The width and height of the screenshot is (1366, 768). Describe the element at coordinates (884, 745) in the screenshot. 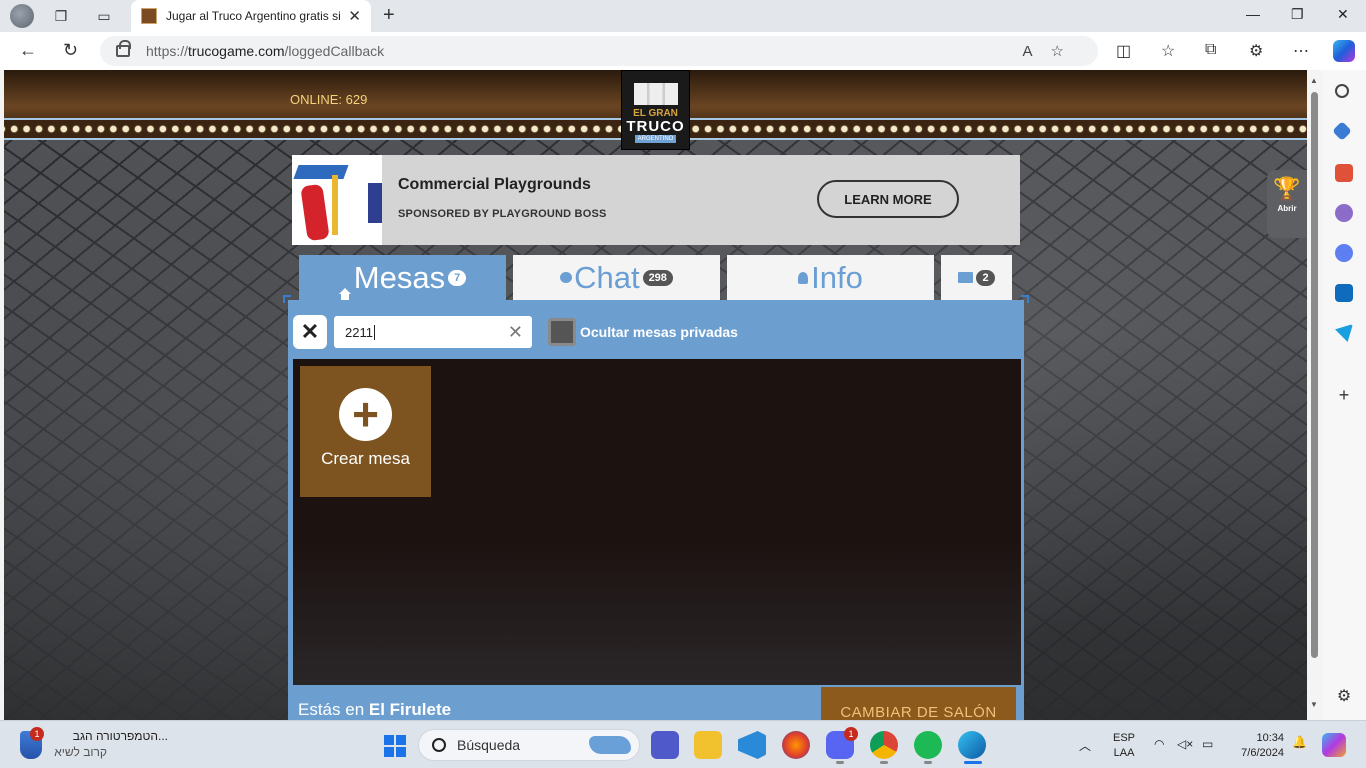

I see `chrome-icon` at that location.